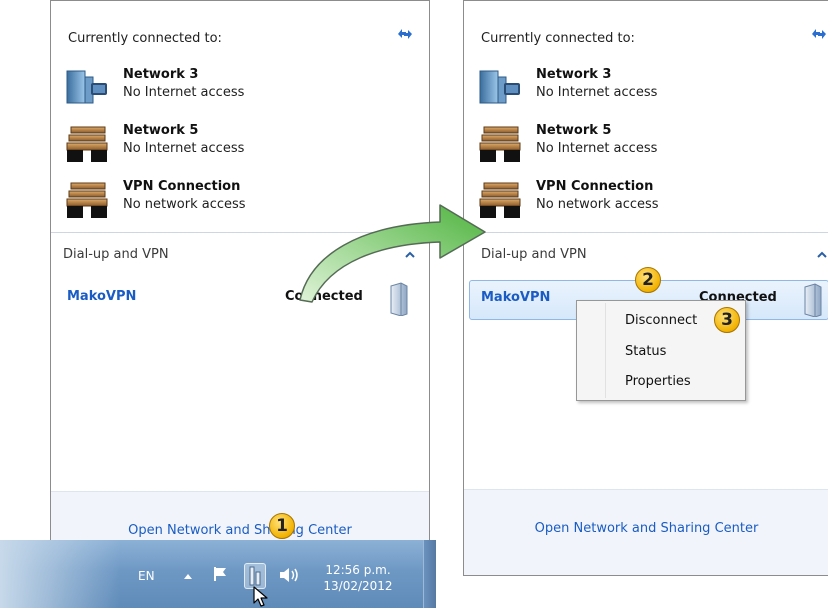  I want to click on network-item-vpn-connection: VPN Connection No network access, so click(628, 201).